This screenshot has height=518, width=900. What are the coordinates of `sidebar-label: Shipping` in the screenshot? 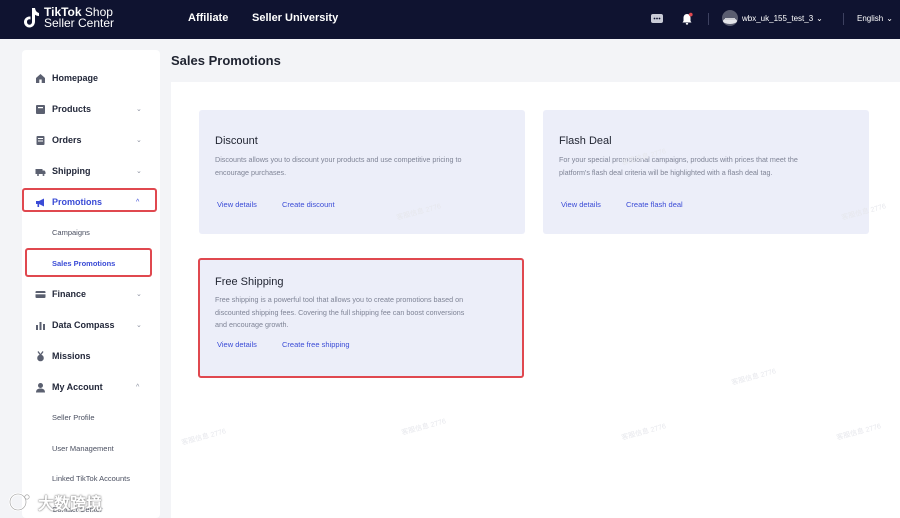 It's located at (71, 171).